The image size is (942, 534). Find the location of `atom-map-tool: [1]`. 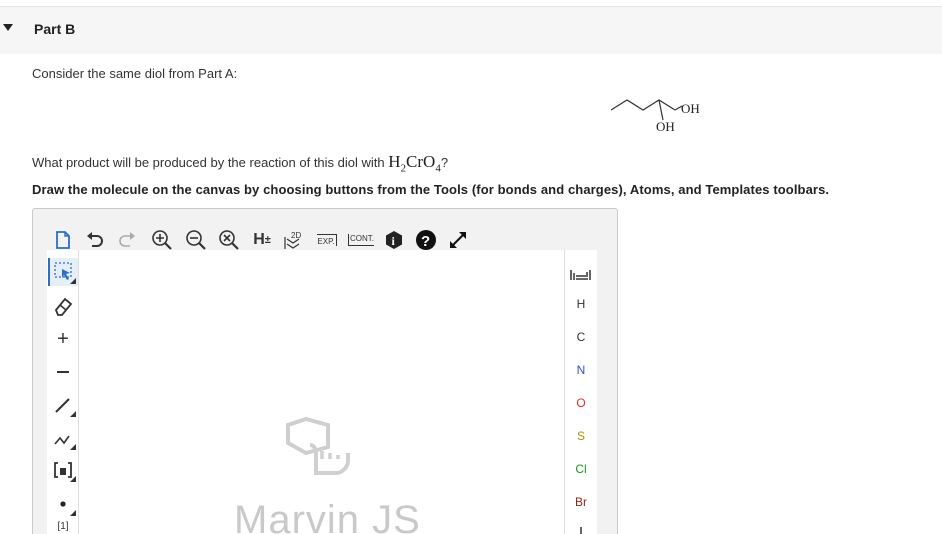

atom-map-tool: [1] is located at coordinates (63, 526).